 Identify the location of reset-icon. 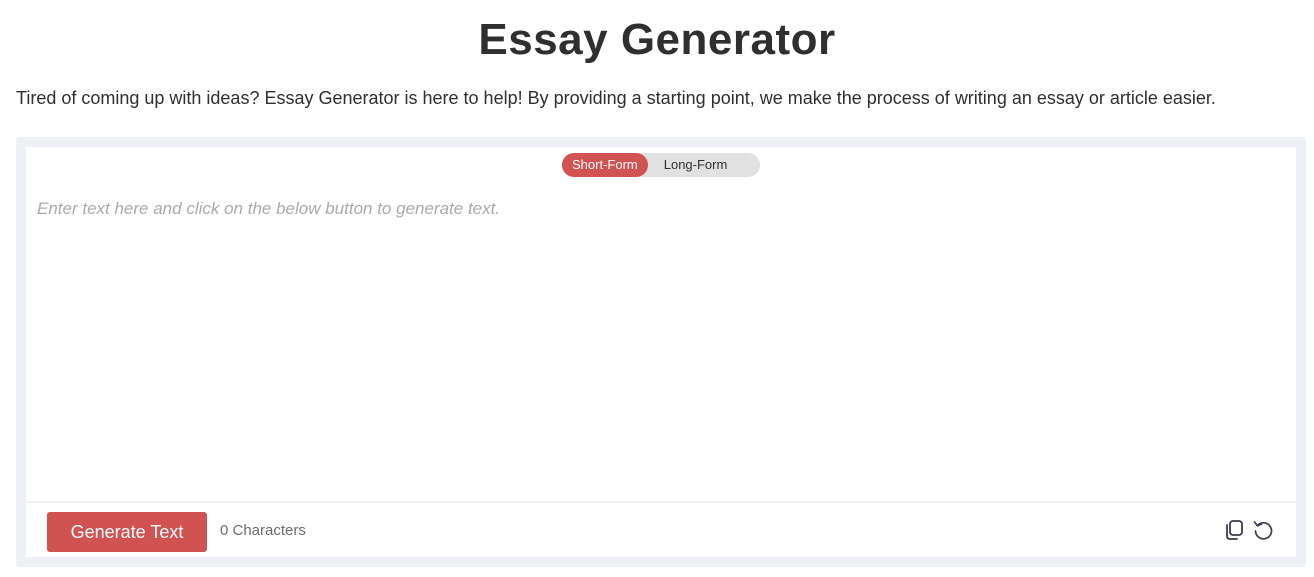
(1263, 530).